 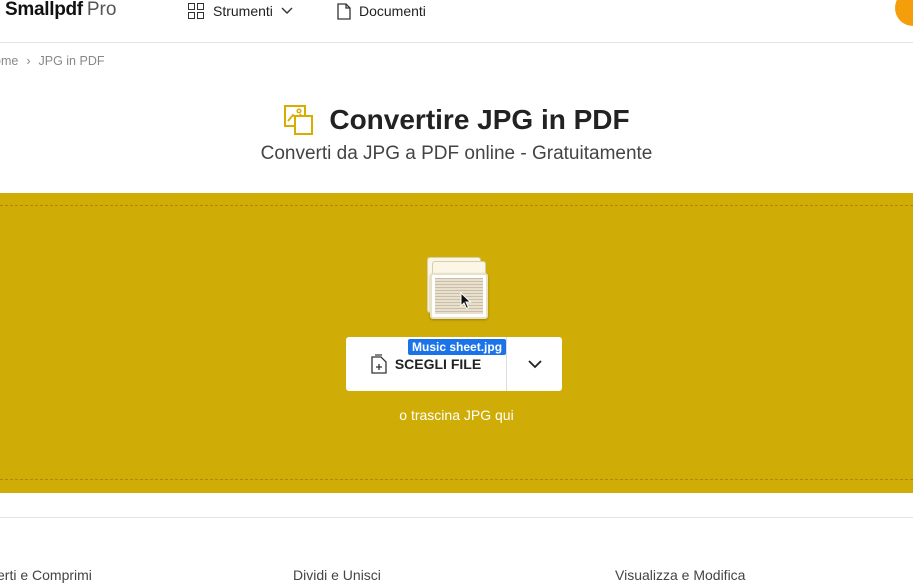 I want to click on section-divider, so click(x=456, y=517).